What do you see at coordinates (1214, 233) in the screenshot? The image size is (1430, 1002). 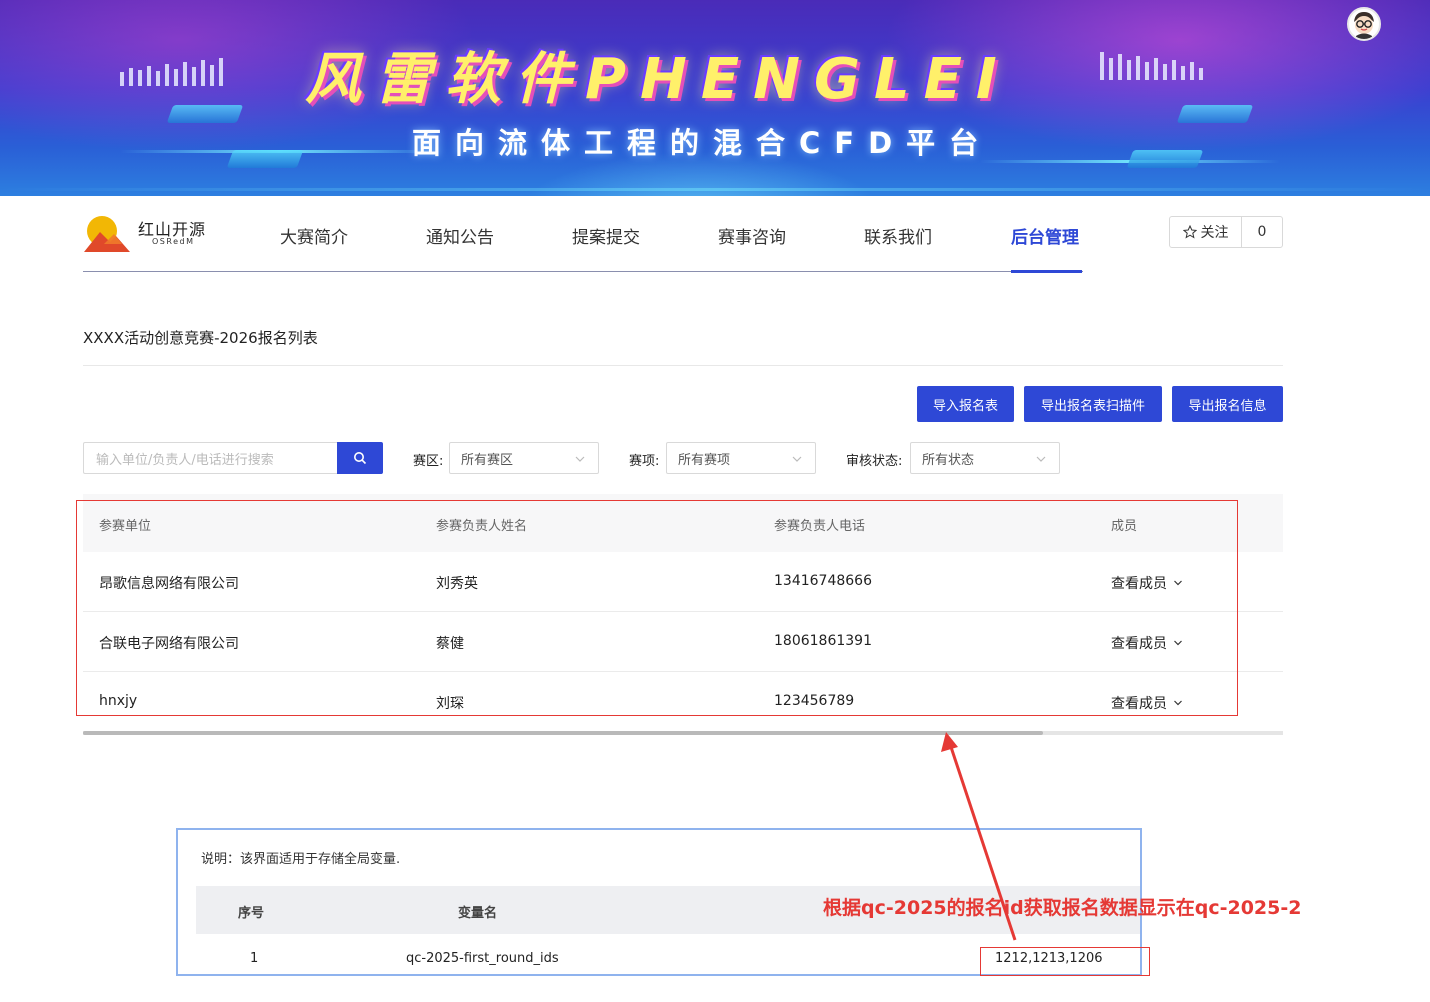 I see `follow-label: 关注` at bounding box center [1214, 233].